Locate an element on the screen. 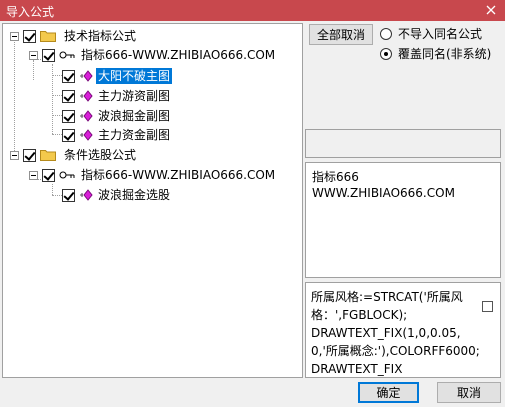 This screenshot has width=505, height=407. tree-item: 主力资金副图 is located at coordinates (117, 135).